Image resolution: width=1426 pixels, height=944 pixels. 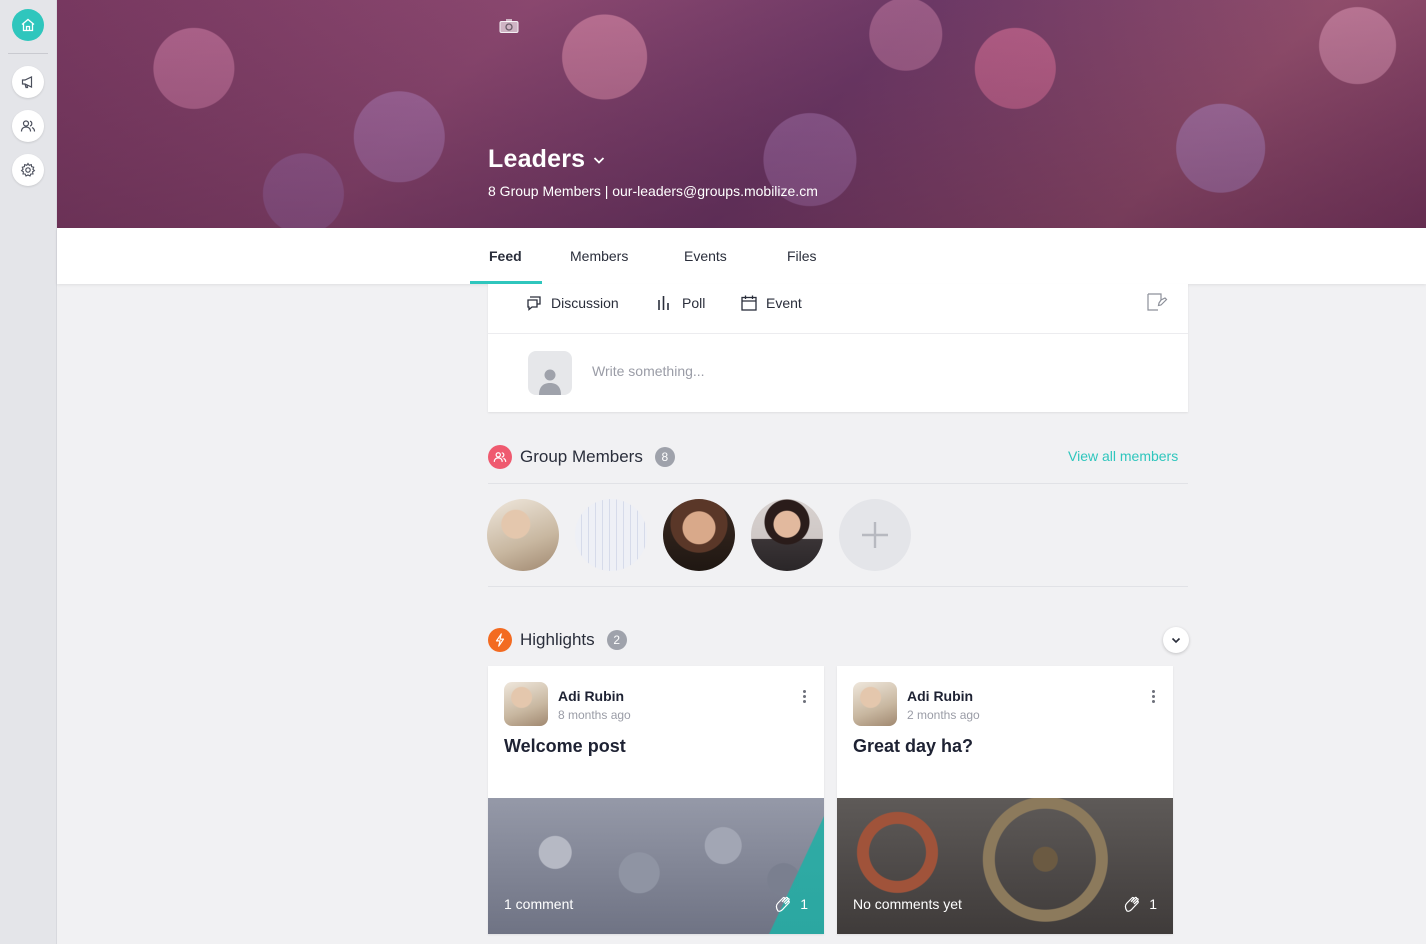 What do you see at coordinates (1123, 456) in the screenshot?
I see `view-all-members-link: View all members` at bounding box center [1123, 456].